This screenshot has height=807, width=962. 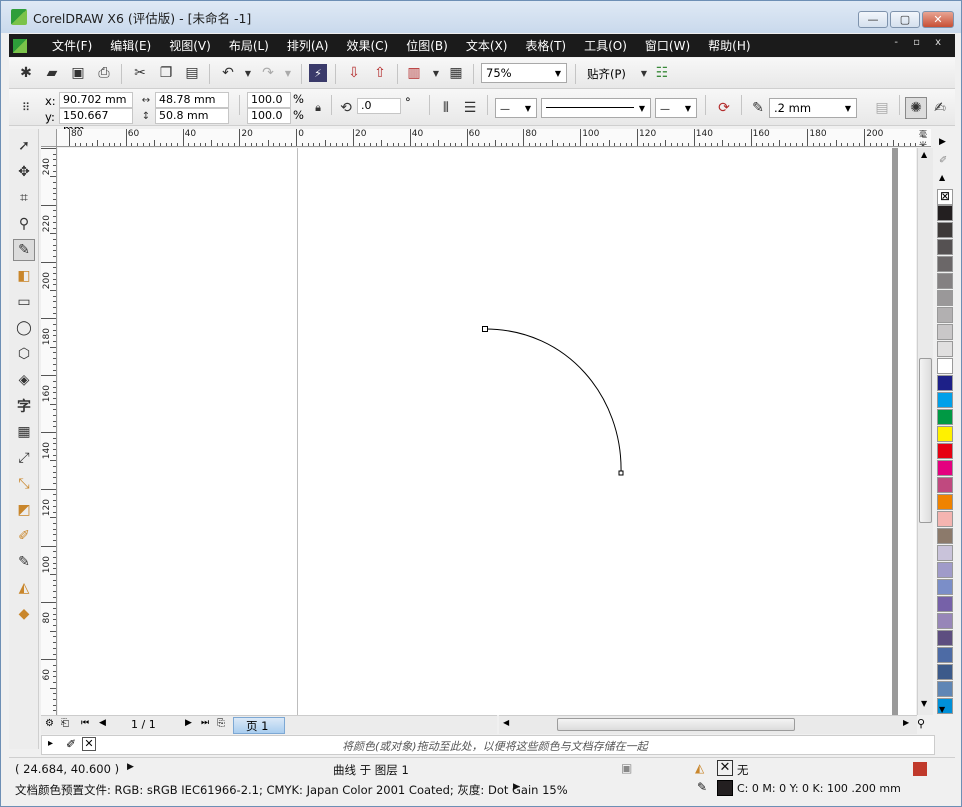 What do you see at coordinates (24, 146) in the screenshot?
I see `pick-tool-icon: ➚` at bounding box center [24, 146].